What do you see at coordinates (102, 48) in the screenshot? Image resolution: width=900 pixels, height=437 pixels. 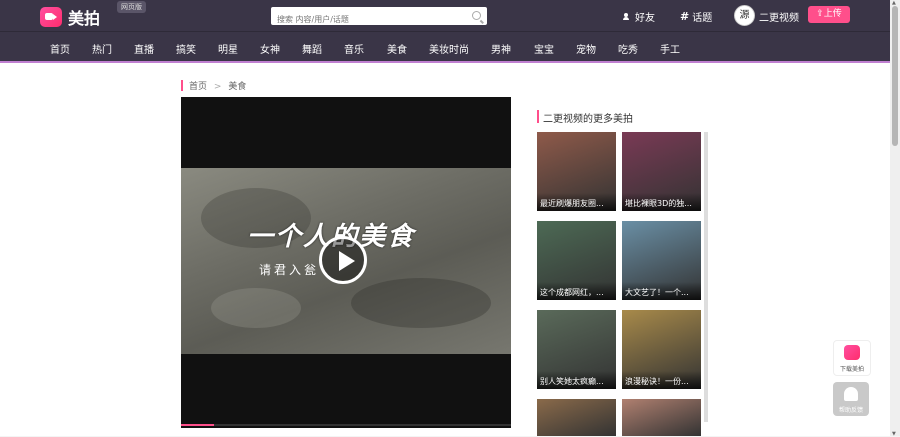 I see `nav-item-hot: 热门` at bounding box center [102, 48].